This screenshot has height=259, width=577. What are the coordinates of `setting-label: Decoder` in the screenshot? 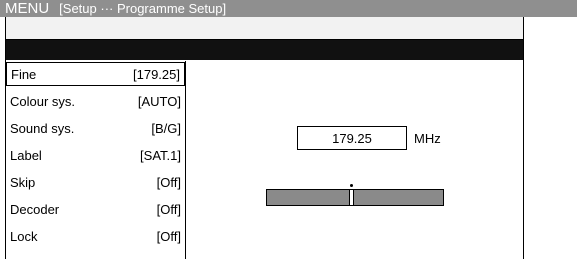 It's located at (35, 209).